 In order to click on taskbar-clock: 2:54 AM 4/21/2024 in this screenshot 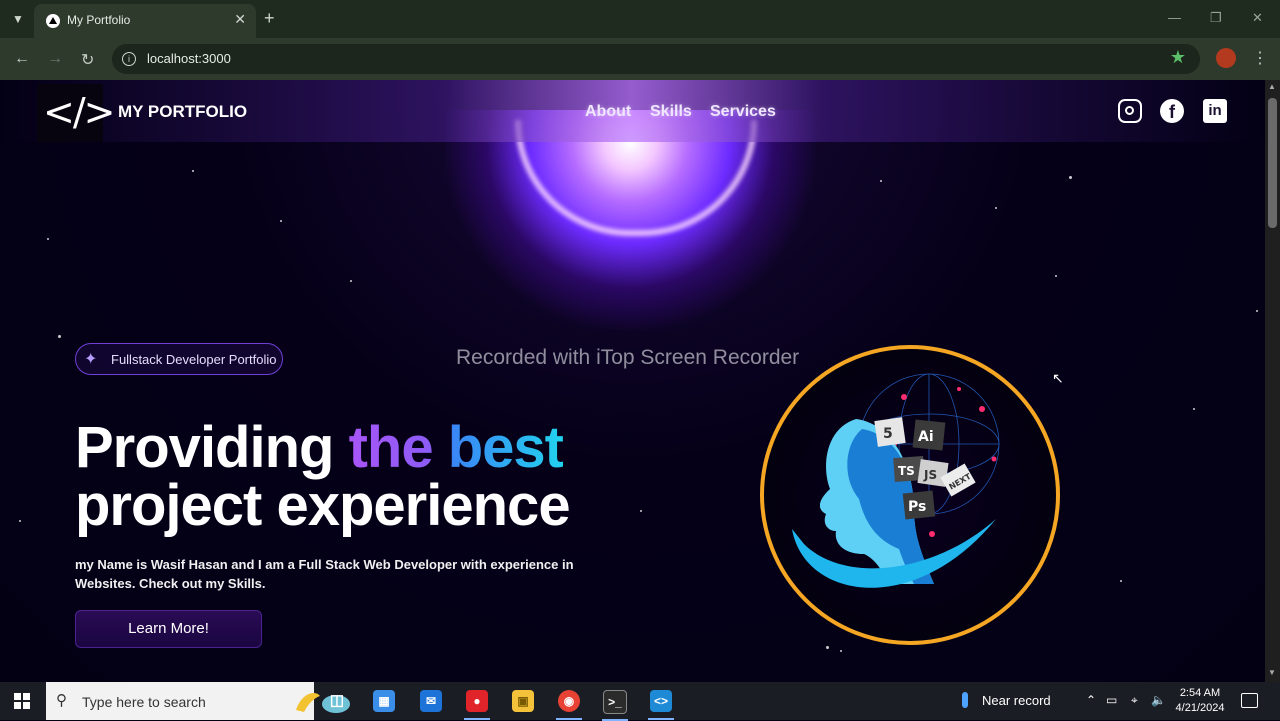, I will do `click(1200, 701)`.